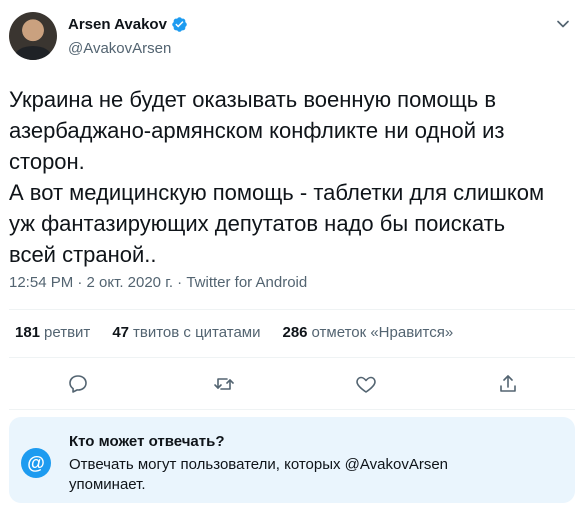 This screenshot has height=512, width=583. I want to click on reply-restriction-title: Кто может отвечать?, so click(147, 441).